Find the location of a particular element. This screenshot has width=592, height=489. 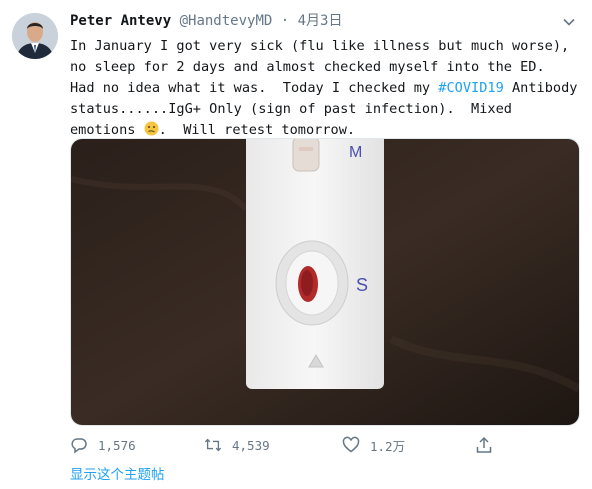

retweet-count: 4,539 is located at coordinates (251, 445).